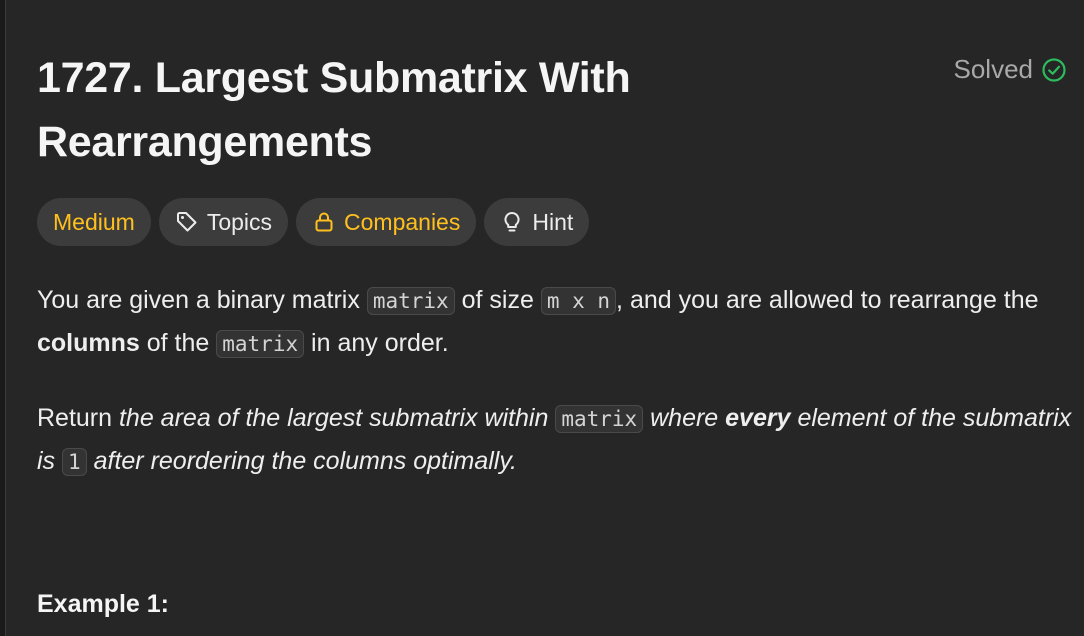  I want to click on hint-label: Hint, so click(553, 221).